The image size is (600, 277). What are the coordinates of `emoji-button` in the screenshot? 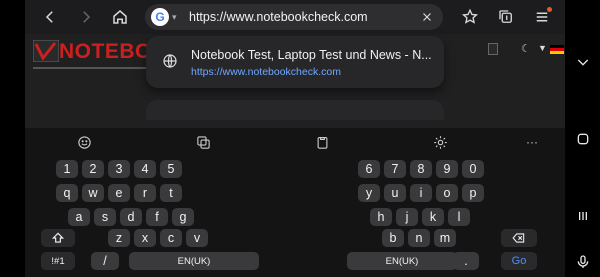 It's located at (84, 142).